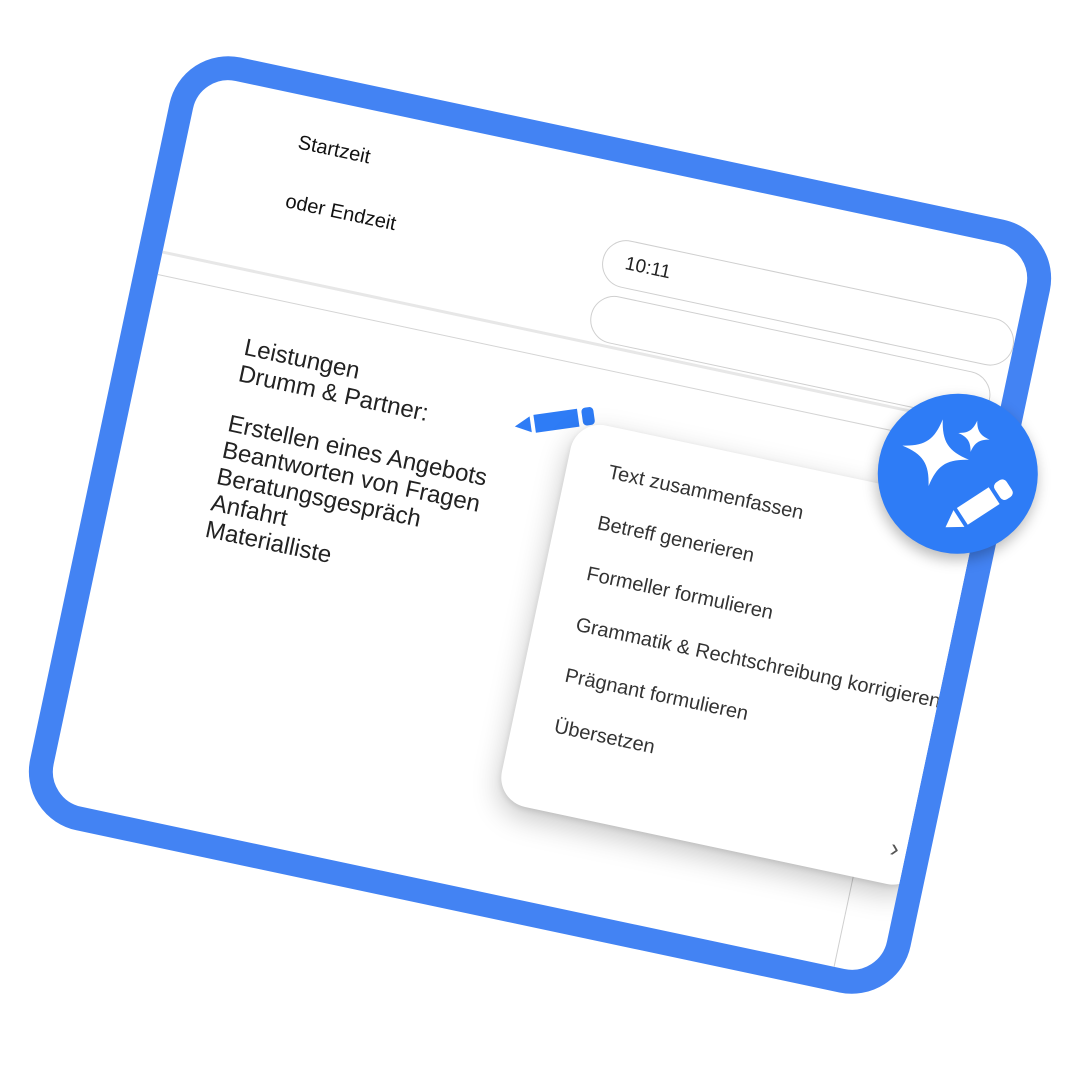 The width and height of the screenshot is (1080, 1080). I want to click on menu-item-generate-subject: Betreff generieren, so click(675, 540).